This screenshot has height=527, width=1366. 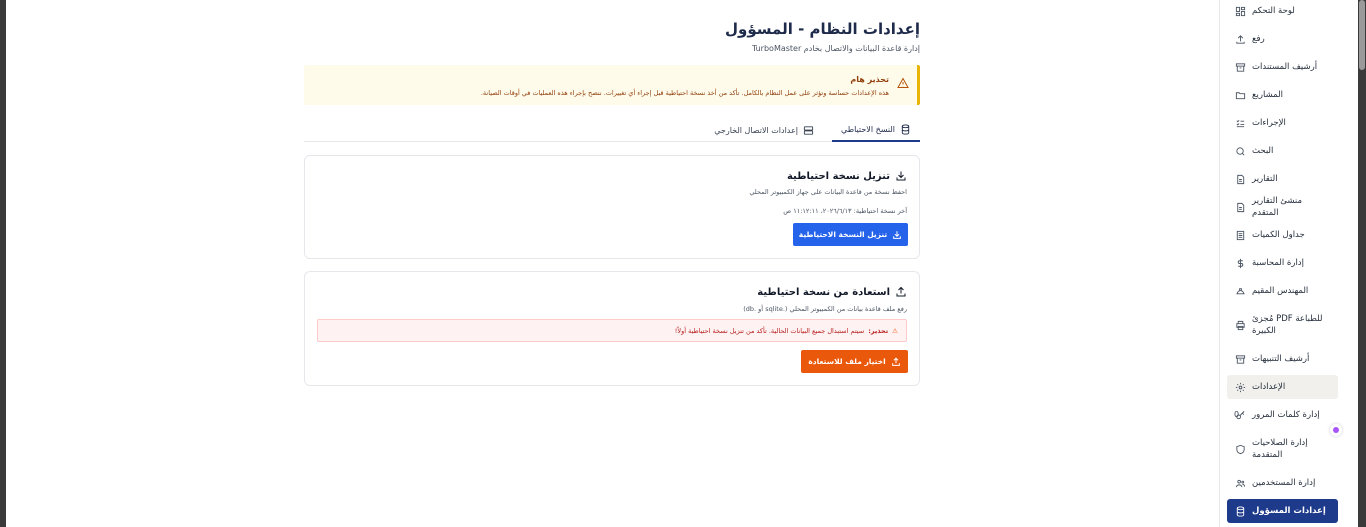 I want to click on tab-label: إعدادات الاتصال الخارجي, so click(x=756, y=130).